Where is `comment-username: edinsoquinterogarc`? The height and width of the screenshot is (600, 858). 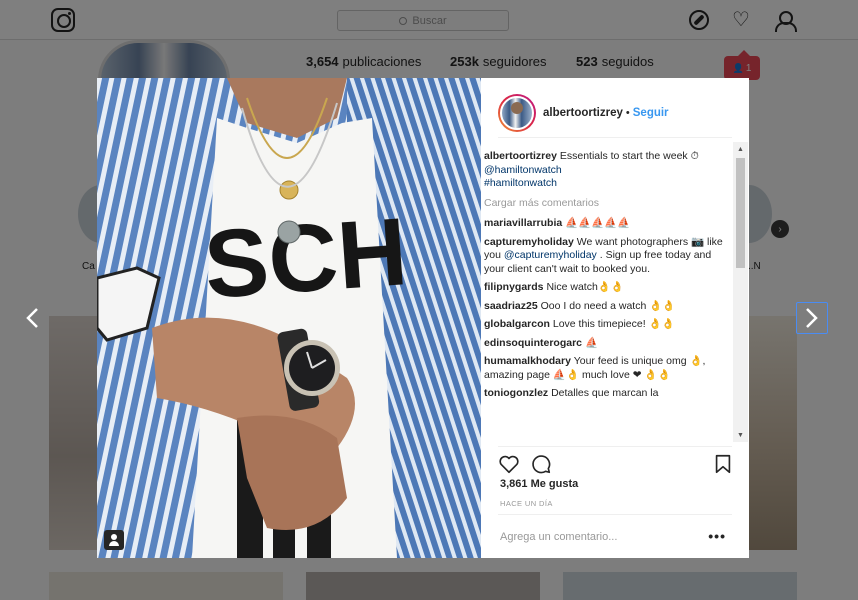 comment-username: edinsoquinterogarc is located at coordinates (533, 343).